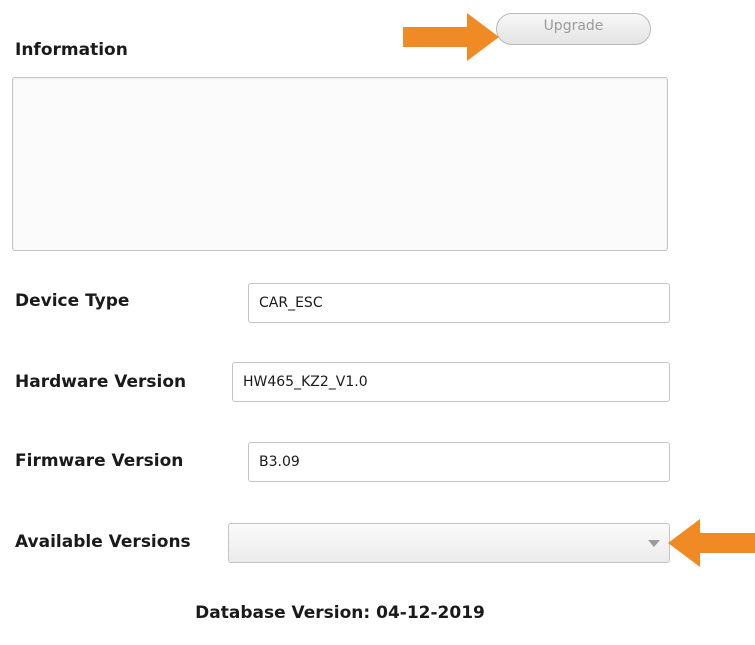 The height and width of the screenshot is (645, 755). What do you see at coordinates (451, 37) in the screenshot?
I see `arrow-right-icon` at bounding box center [451, 37].